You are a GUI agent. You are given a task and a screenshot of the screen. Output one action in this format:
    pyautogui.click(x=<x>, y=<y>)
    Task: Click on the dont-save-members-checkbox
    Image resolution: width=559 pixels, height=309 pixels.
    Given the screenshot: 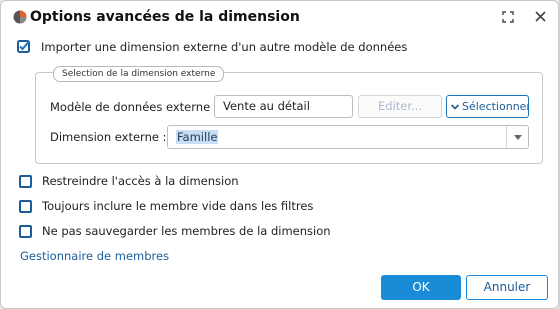 What is the action you would take?
    pyautogui.click(x=25, y=231)
    